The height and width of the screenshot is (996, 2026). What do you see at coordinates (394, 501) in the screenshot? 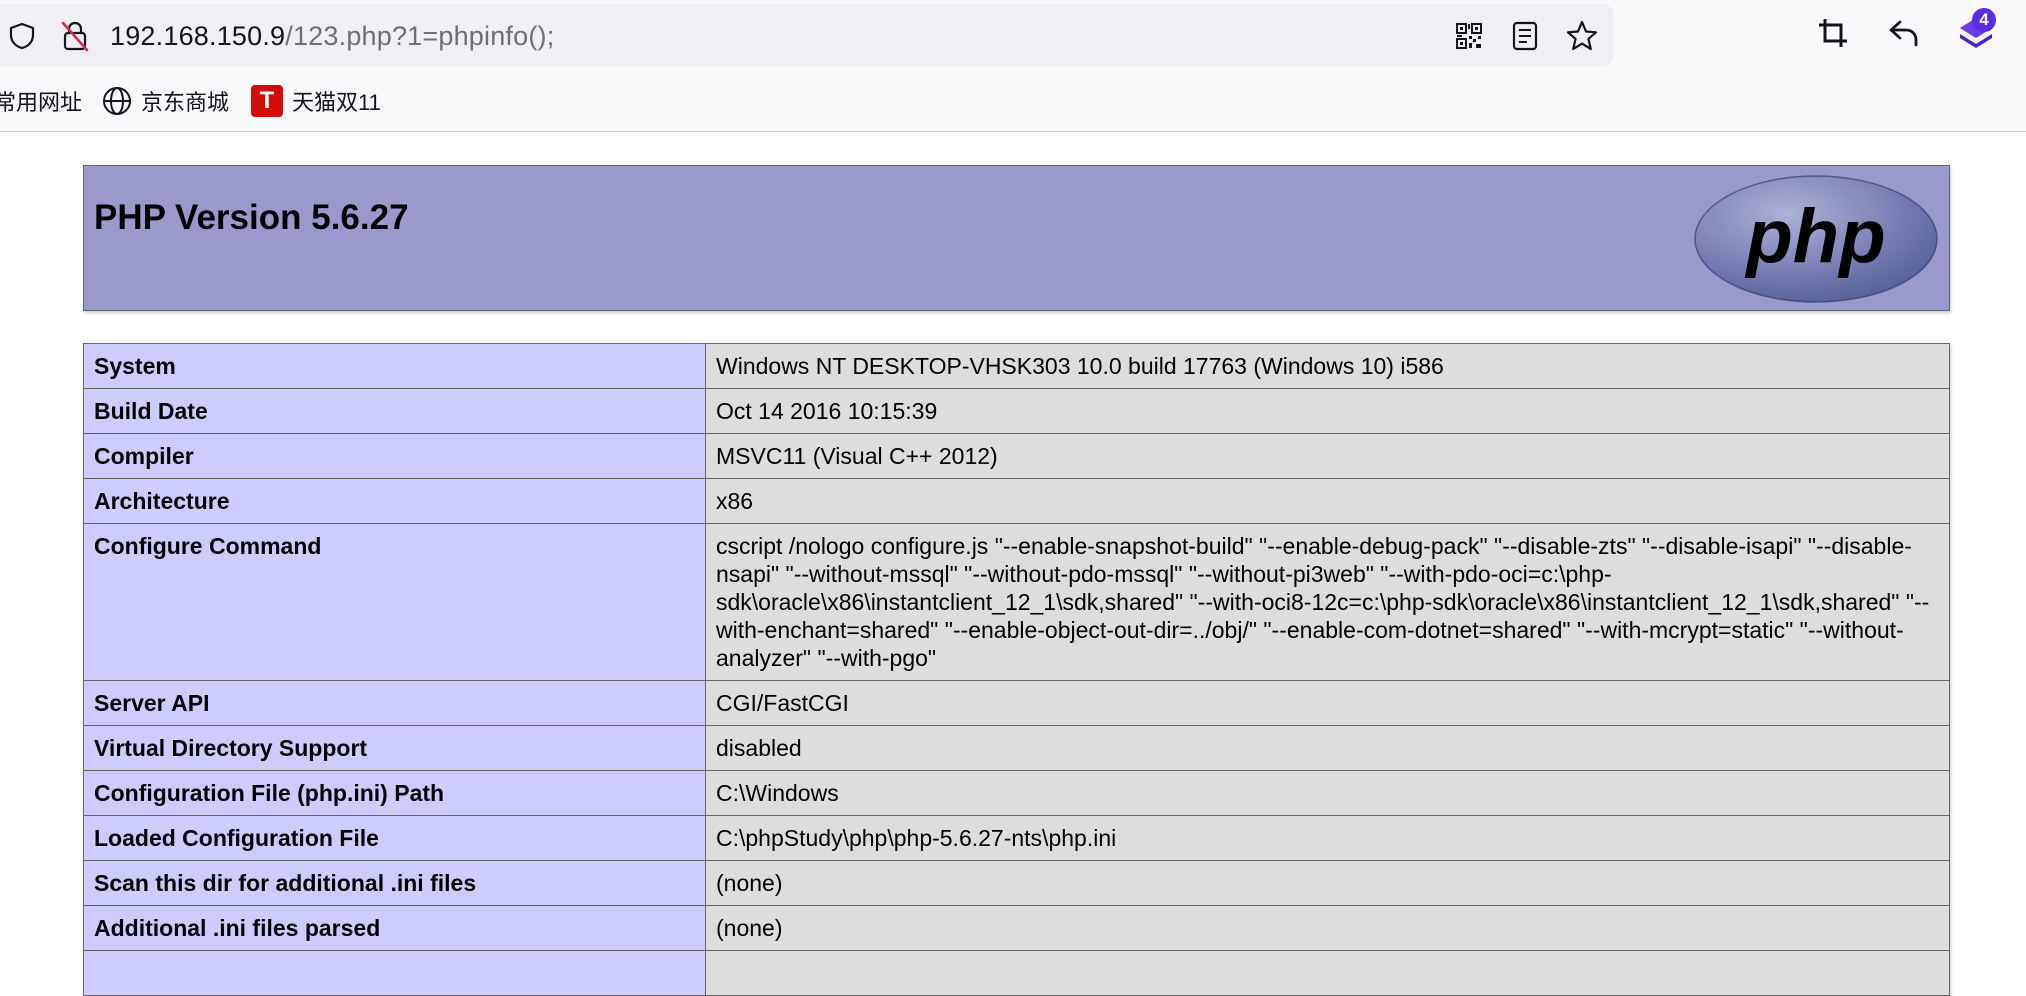
I see `info-key-cell: Architecture` at bounding box center [394, 501].